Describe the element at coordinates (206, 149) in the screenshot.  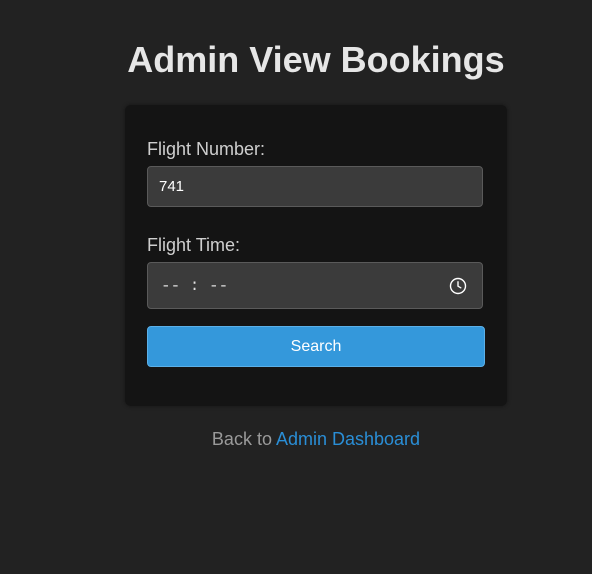
I see `flight-number-label: Flight Number:` at that location.